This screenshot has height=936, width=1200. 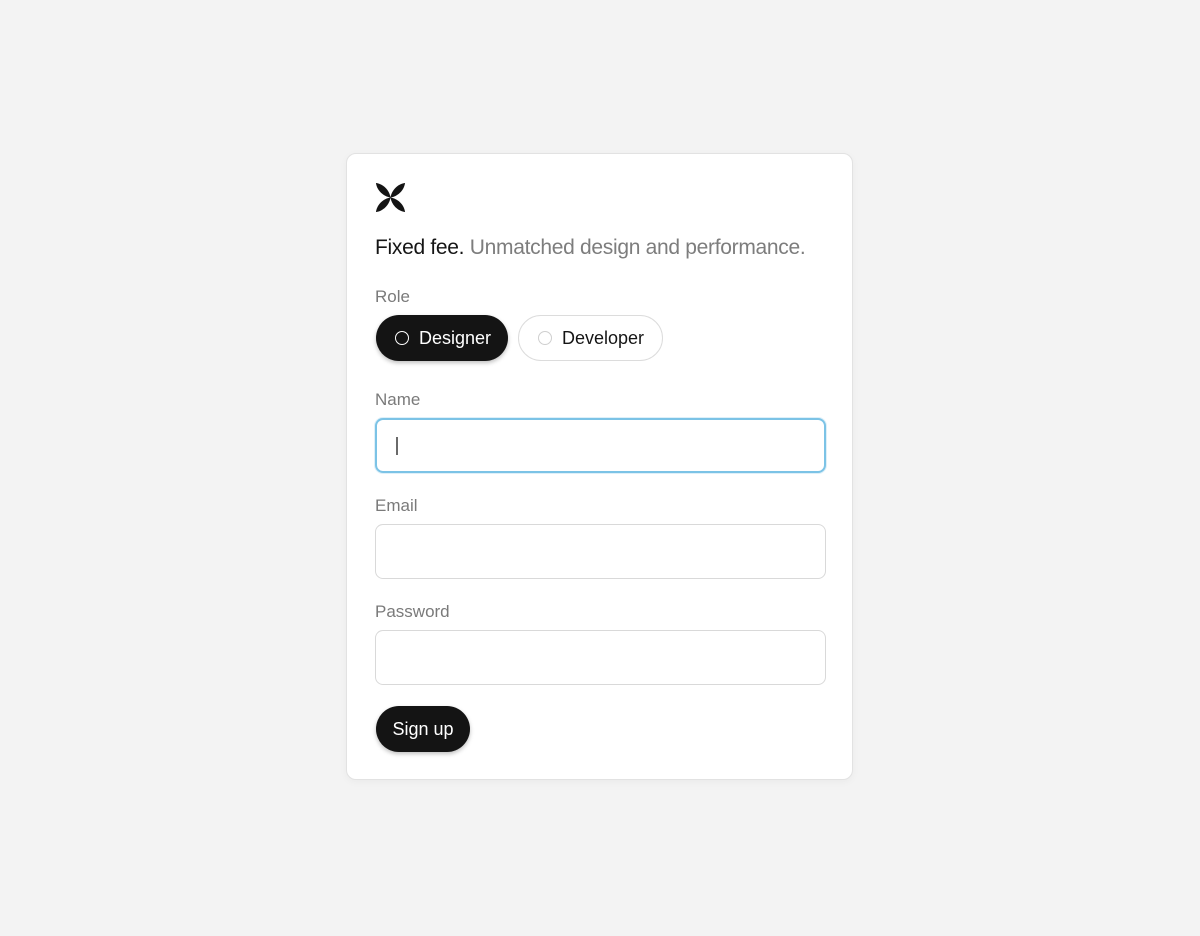 What do you see at coordinates (600, 657) in the screenshot?
I see `password-input` at bounding box center [600, 657].